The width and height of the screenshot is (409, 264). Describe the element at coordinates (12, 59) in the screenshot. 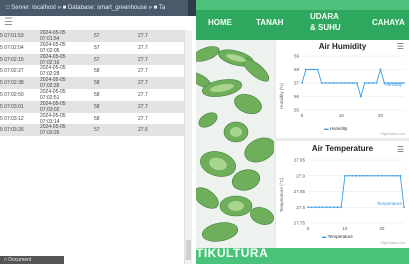

I see `cell-id: 5 07:02:15` at that location.